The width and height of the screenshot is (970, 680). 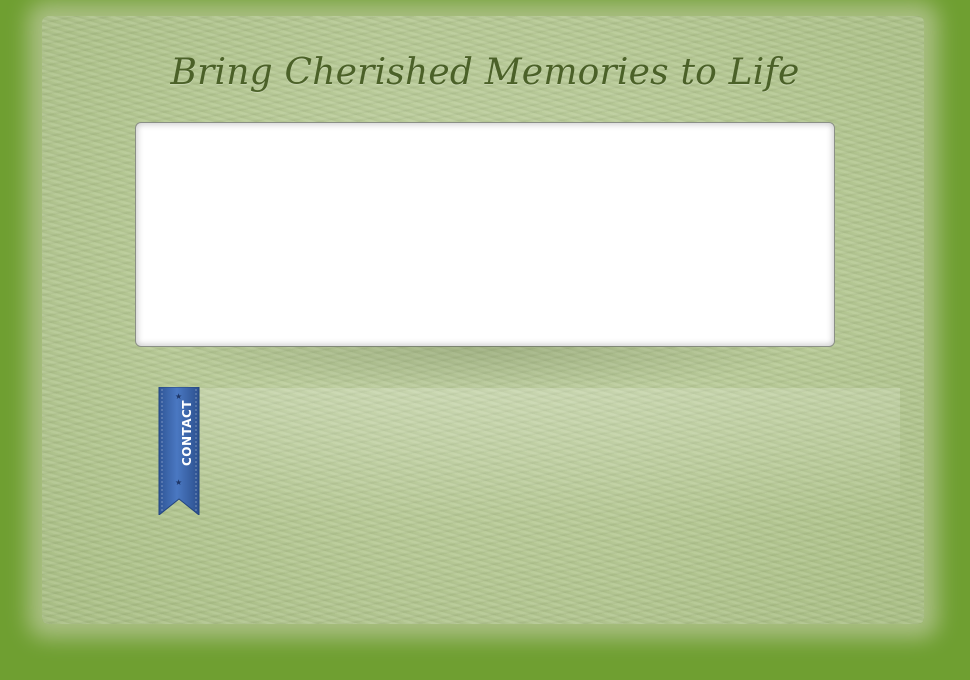 I want to click on page-title: Bring Cherished Memories to Life, so click(x=485, y=72).